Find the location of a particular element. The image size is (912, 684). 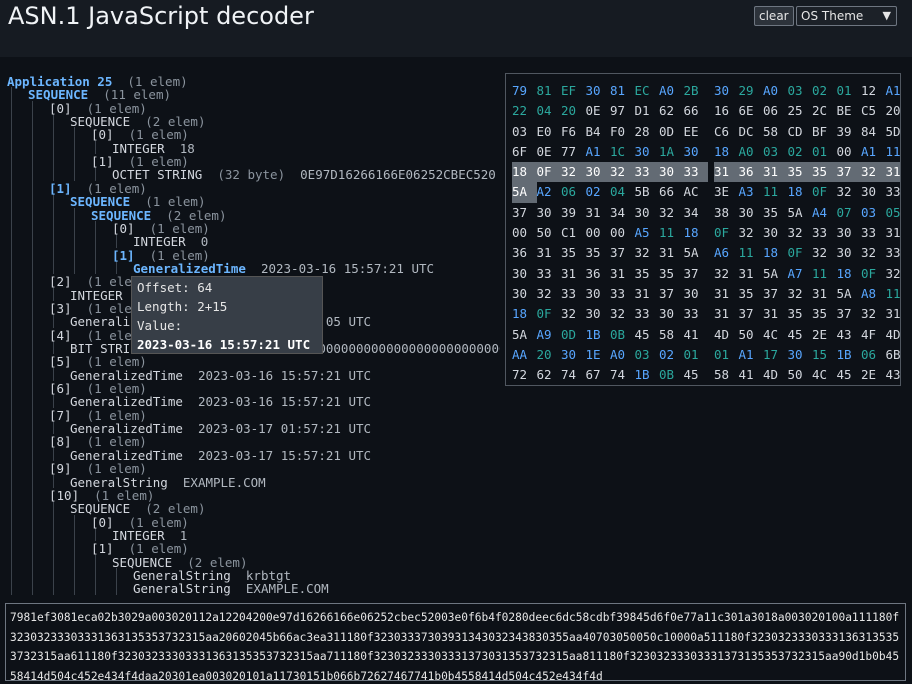

clear-button: clear is located at coordinates (774, 16).